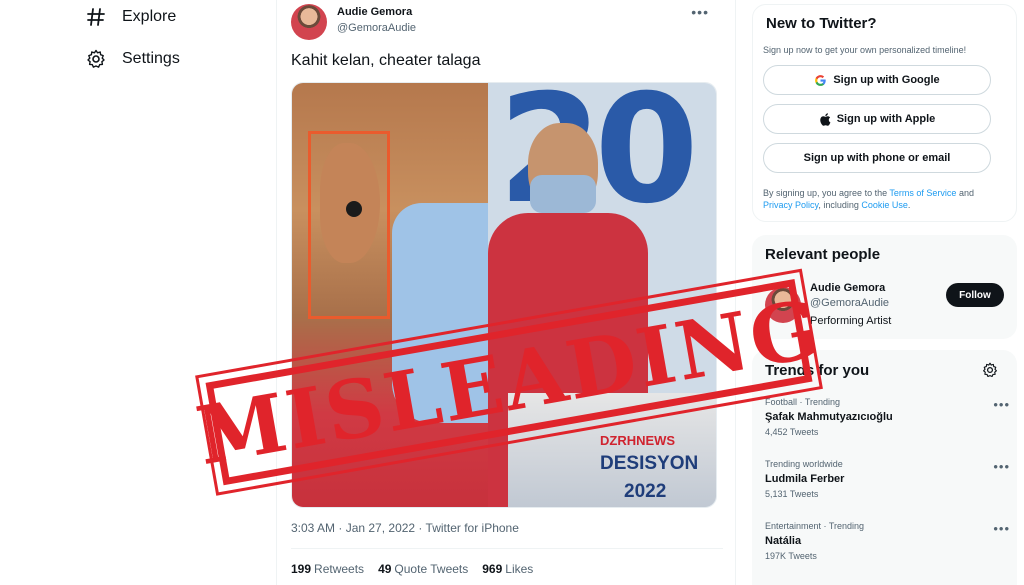 The image size is (1024, 585). I want to click on privacy-policy-link: Privacy Policy, so click(790, 205).